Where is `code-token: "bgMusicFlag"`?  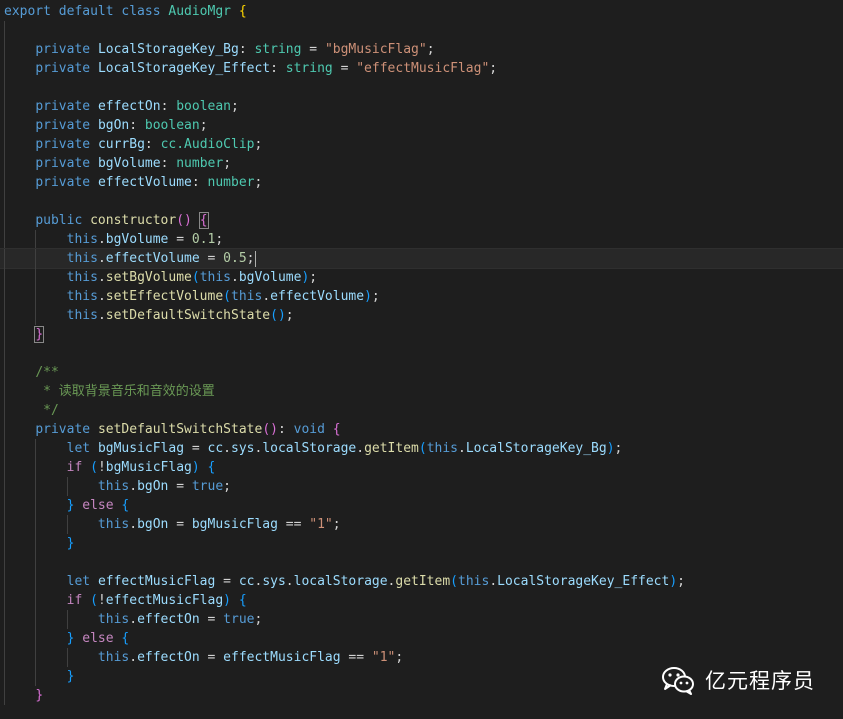 code-token: "bgMusicFlag" is located at coordinates (375, 49).